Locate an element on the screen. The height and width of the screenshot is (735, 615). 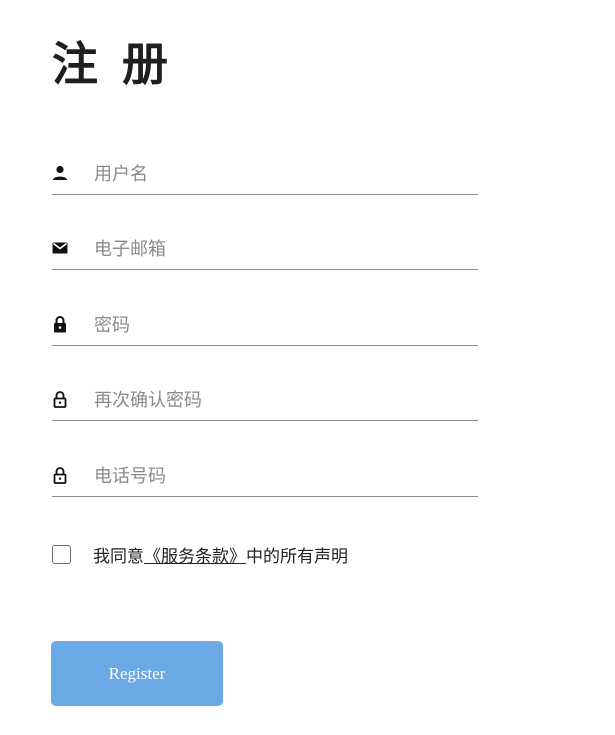
user-icon is located at coordinates (60, 173).